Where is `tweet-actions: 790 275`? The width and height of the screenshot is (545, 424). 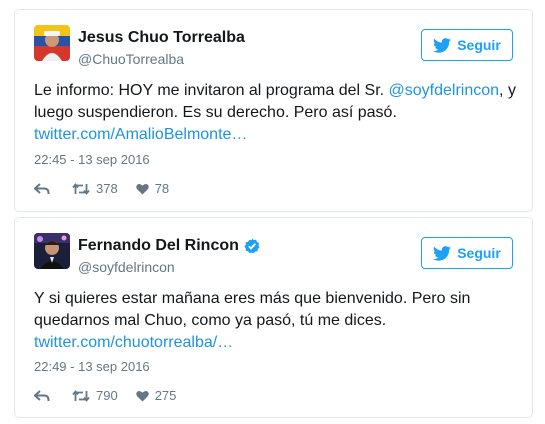
tweet-actions: 790 275 is located at coordinates (105, 395).